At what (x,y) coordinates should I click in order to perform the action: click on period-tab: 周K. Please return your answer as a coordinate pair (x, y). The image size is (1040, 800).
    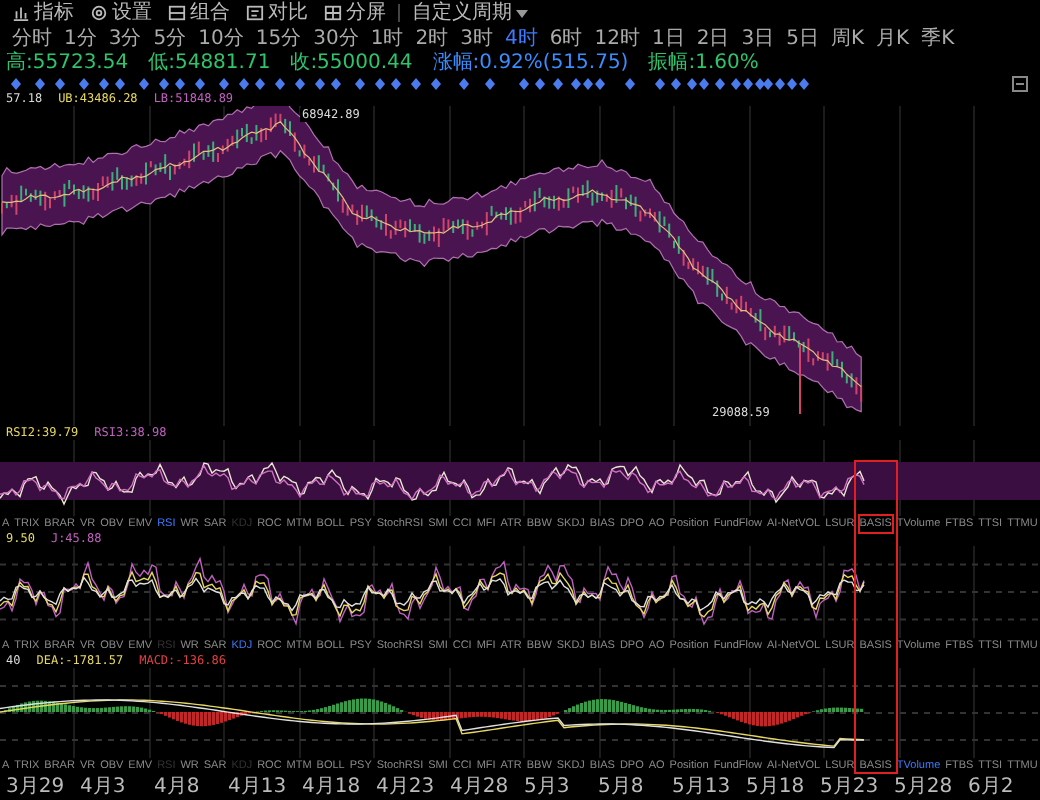
    Looking at the image, I should click on (847, 39).